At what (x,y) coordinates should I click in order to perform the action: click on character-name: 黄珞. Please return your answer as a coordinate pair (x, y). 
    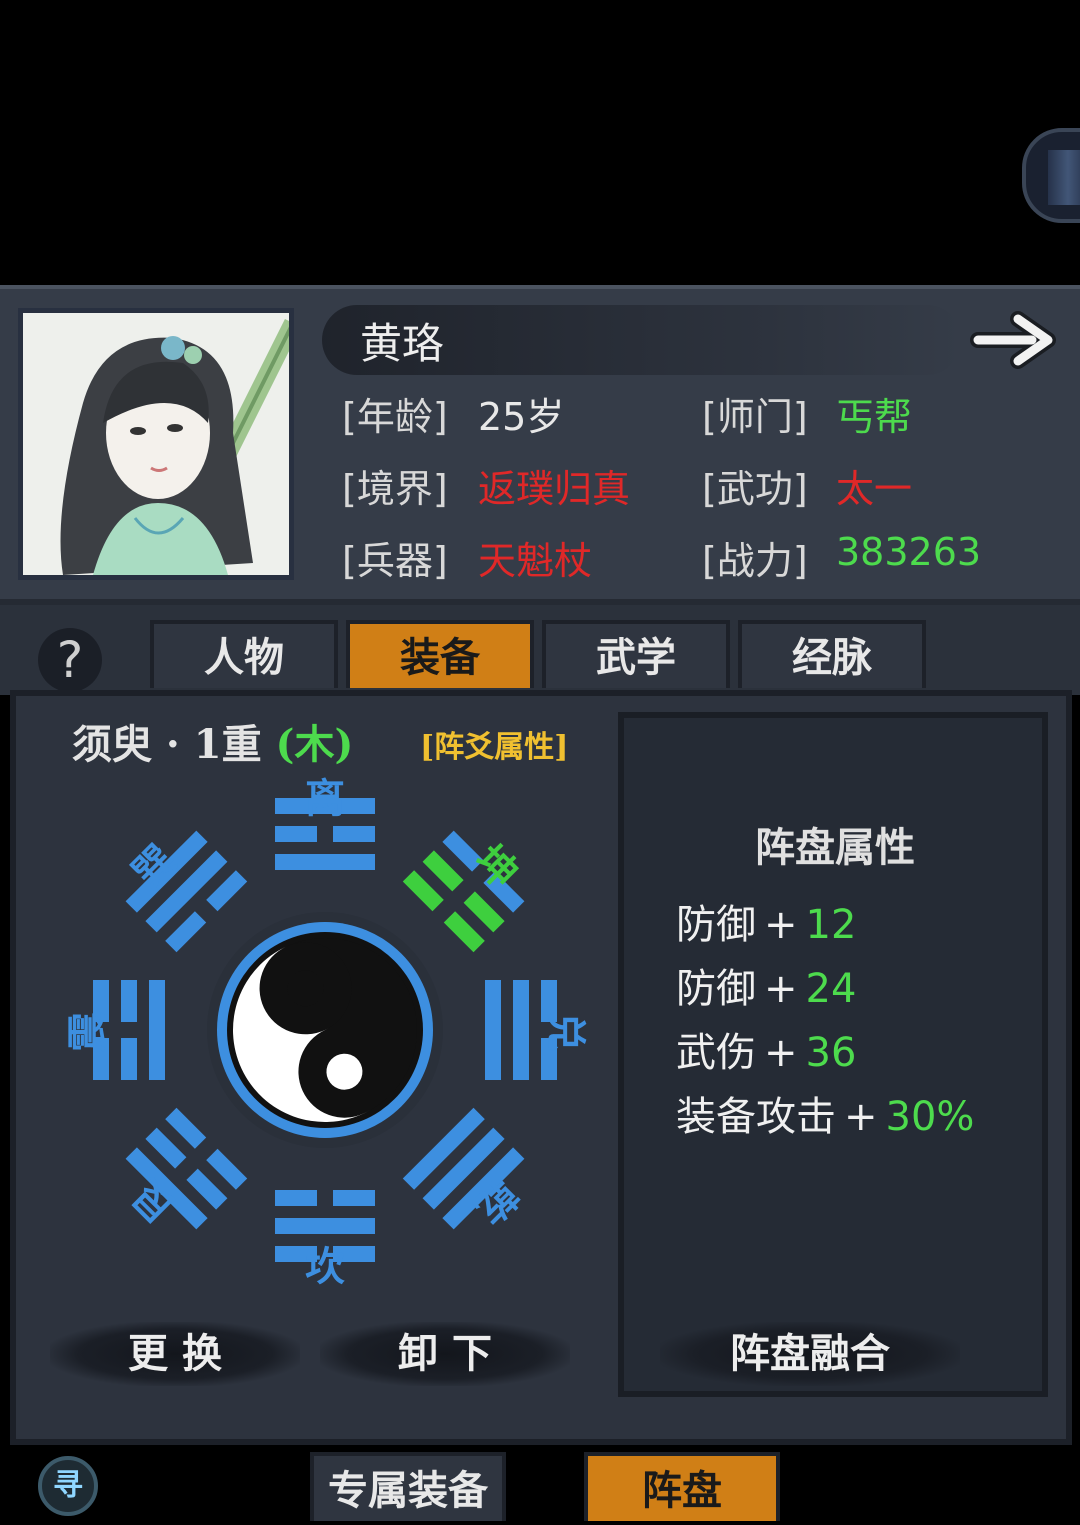
    Looking at the image, I should click on (402, 343).